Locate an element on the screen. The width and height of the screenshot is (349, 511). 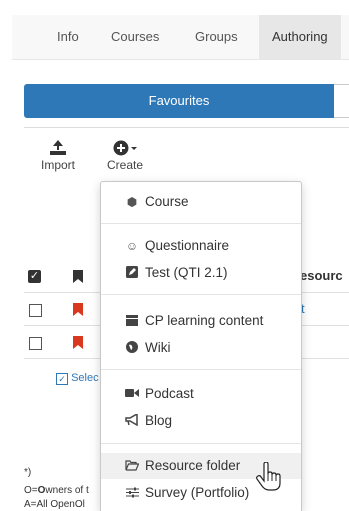
book-icon is located at coordinates (132, 321).